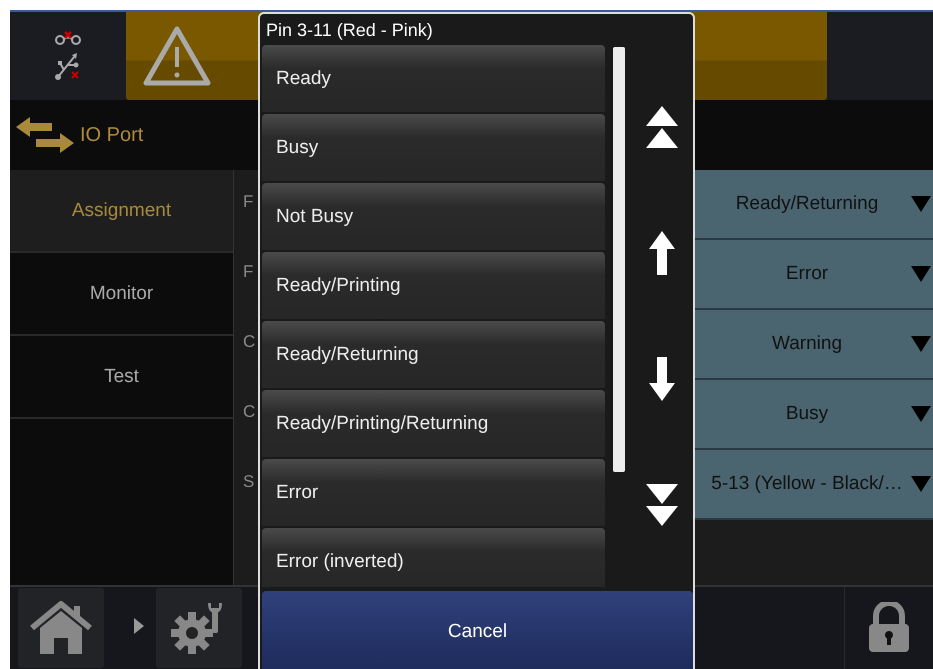 The width and height of the screenshot is (933, 669). I want to click on cancel-button: Cancel, so click(477, 630).